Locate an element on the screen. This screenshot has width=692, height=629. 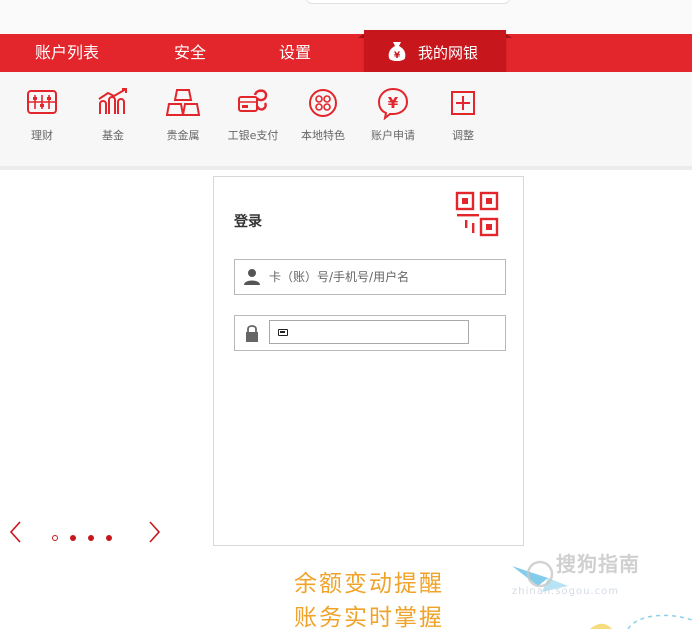
tool-account-apply: ¥ 账户申请 is located at coordinates (393, 114).